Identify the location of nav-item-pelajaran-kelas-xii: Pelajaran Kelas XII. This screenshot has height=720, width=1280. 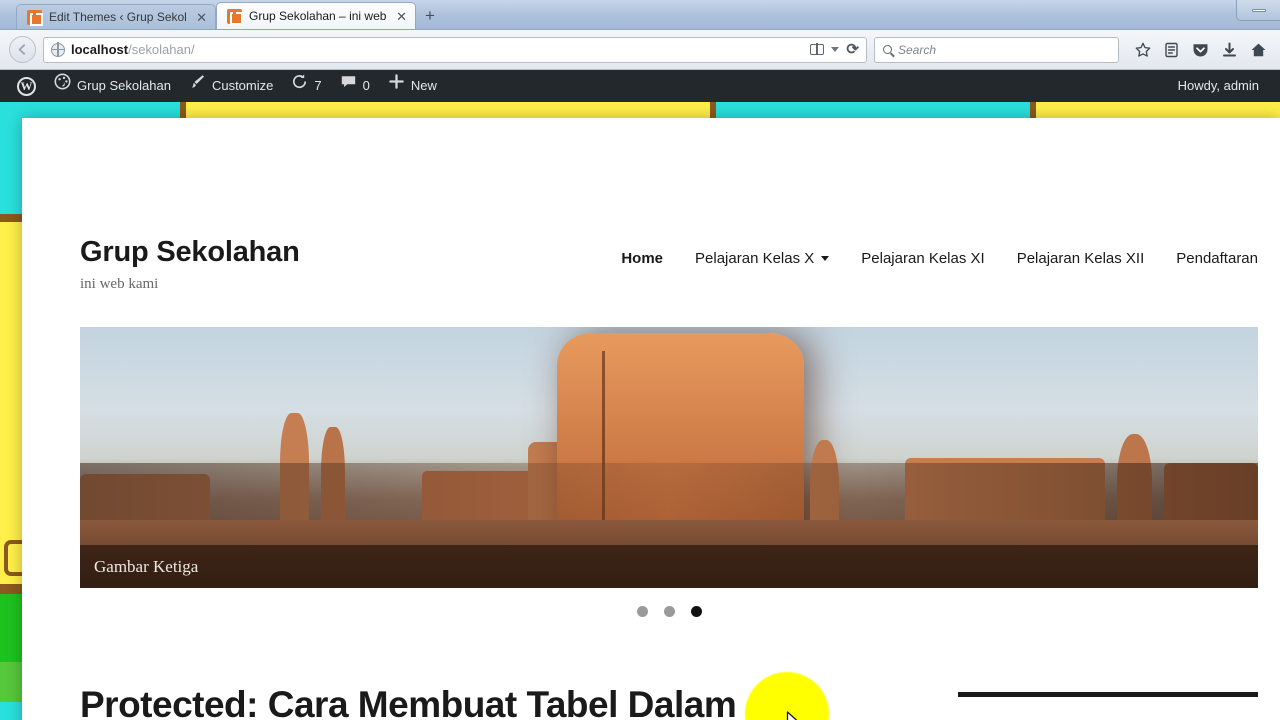
(1081, 258).